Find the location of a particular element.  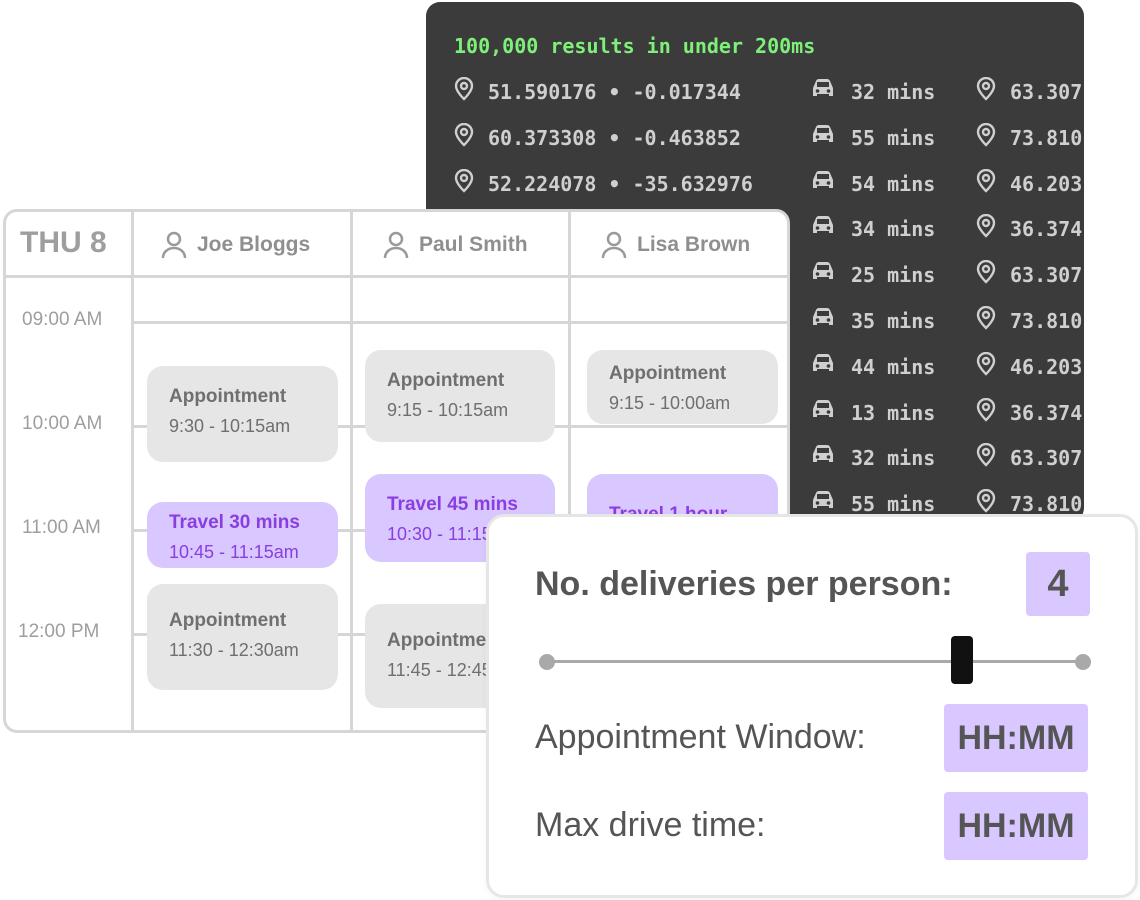

result-row: 52.224078 • -35.632976 54 mins 46.203 is located at coordinates (755, 183).